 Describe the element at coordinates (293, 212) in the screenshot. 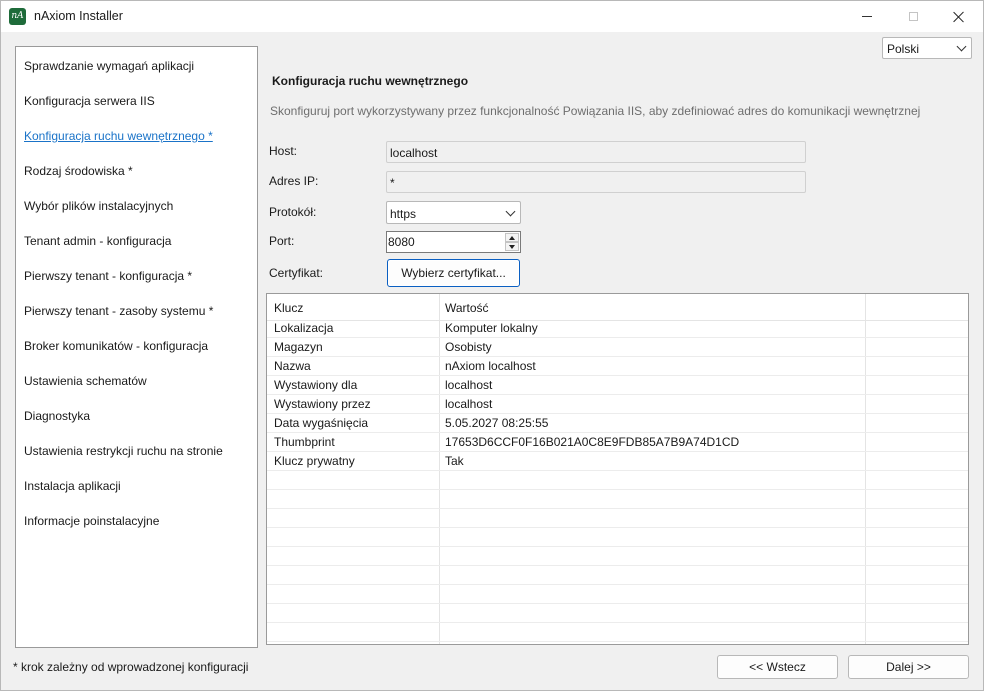

I see `protocol-label: Protokół:` at that location.